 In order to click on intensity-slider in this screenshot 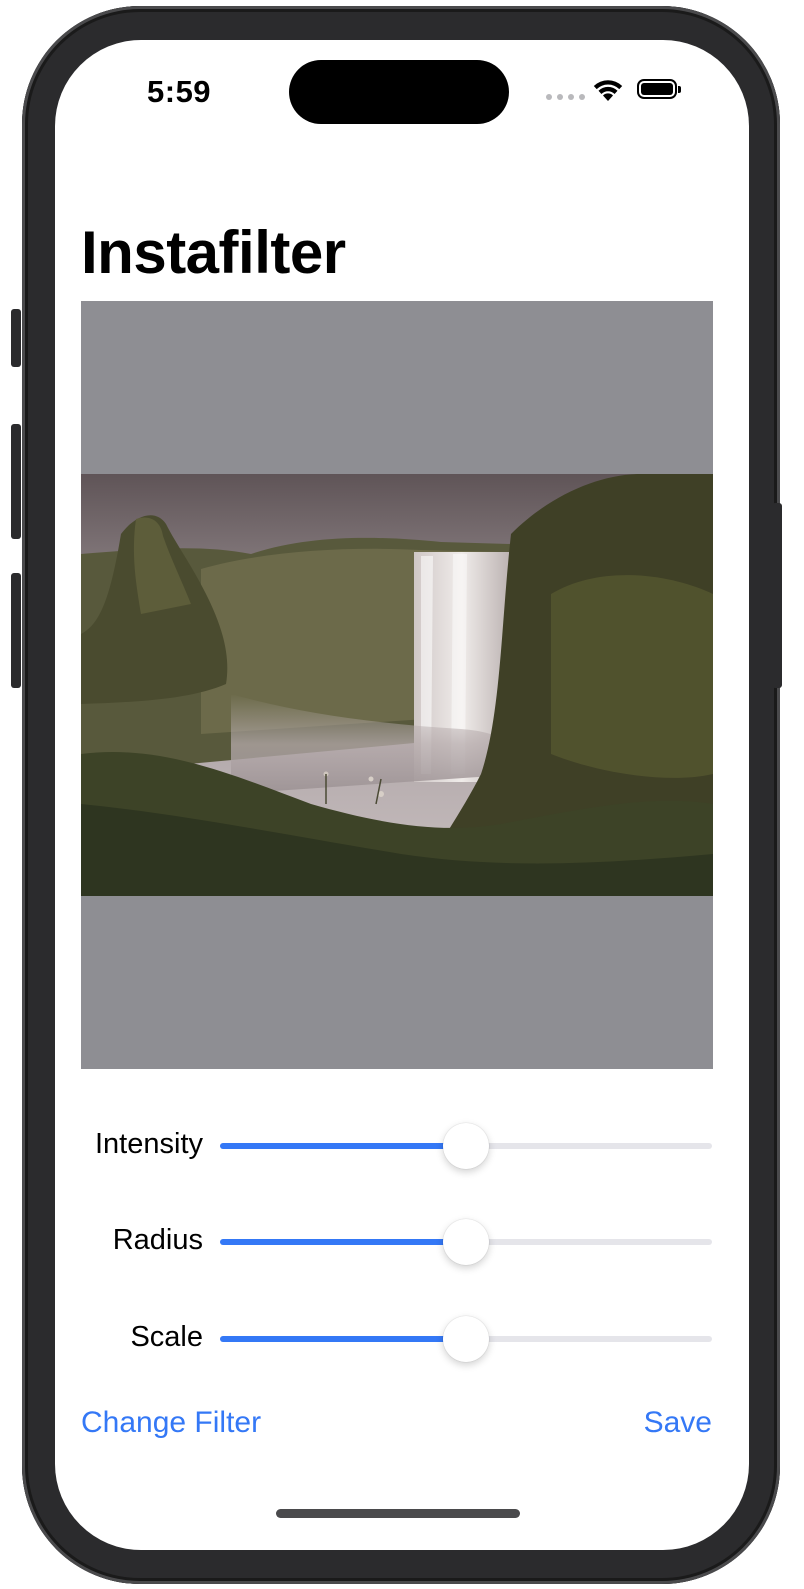, I will do `click(466, 1146)`.